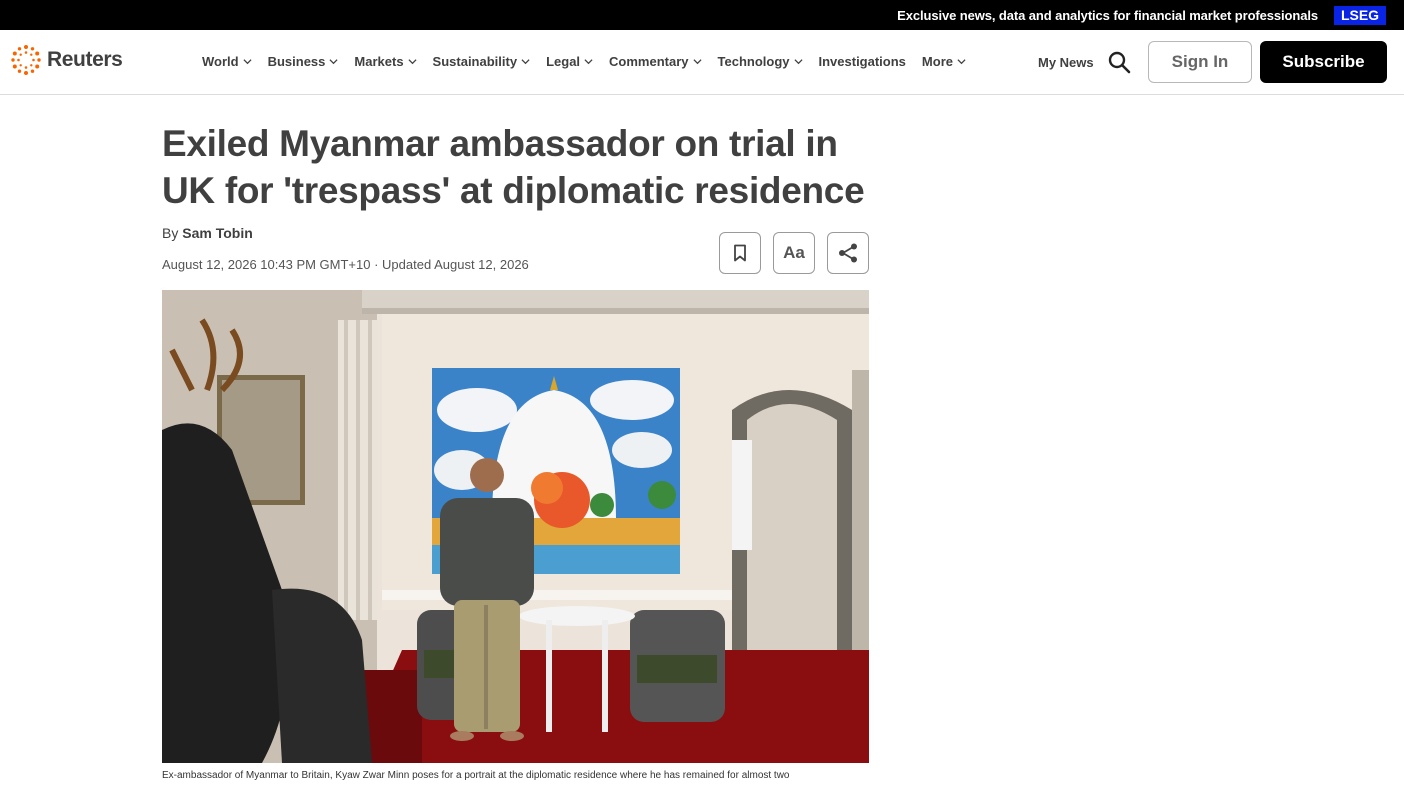  I want to click on nav-label: Commentary, so click(649, 61).